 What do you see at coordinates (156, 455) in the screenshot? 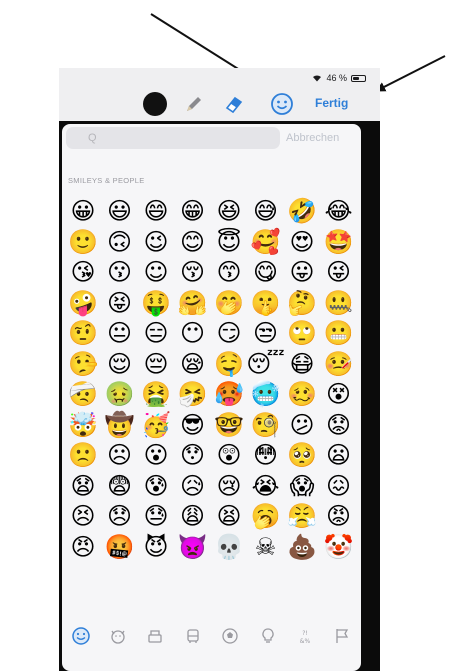
I see `emoji-key: 😮` at bounding box center [156, 455].